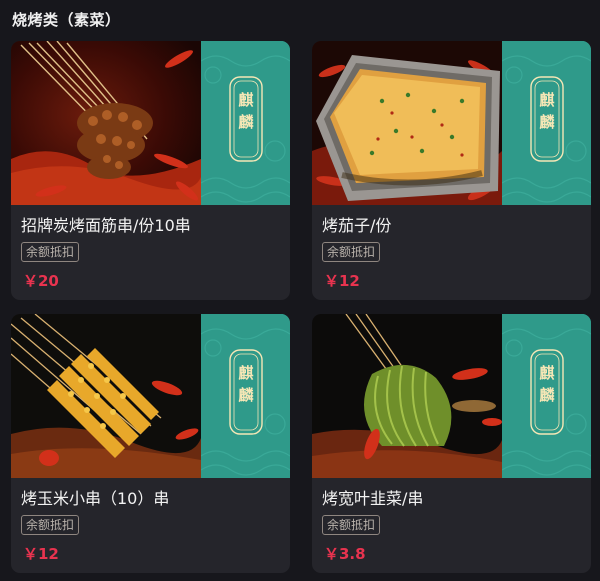 The width and height of the screenshot is (600, 581). Describe the element at coordinates (453, 224) in the screenshot. I see `product-name: 烤茄子/份` at that location.